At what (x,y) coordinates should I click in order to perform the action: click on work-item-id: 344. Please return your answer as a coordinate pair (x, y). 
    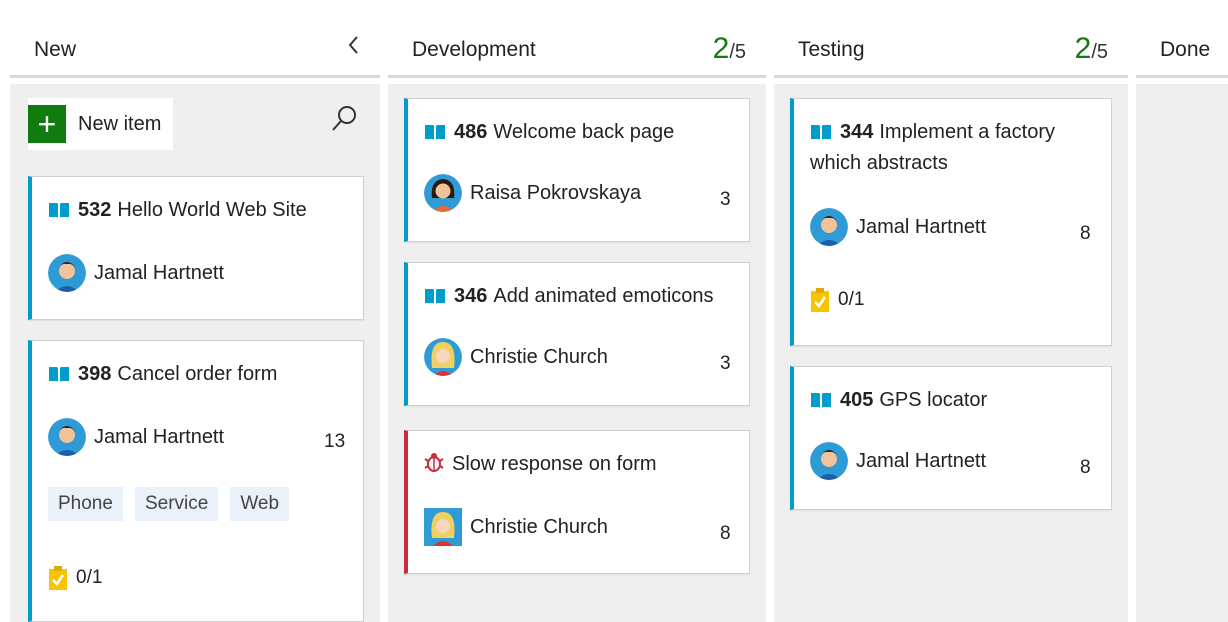
    Looking at the image, I should click on (857, 132).